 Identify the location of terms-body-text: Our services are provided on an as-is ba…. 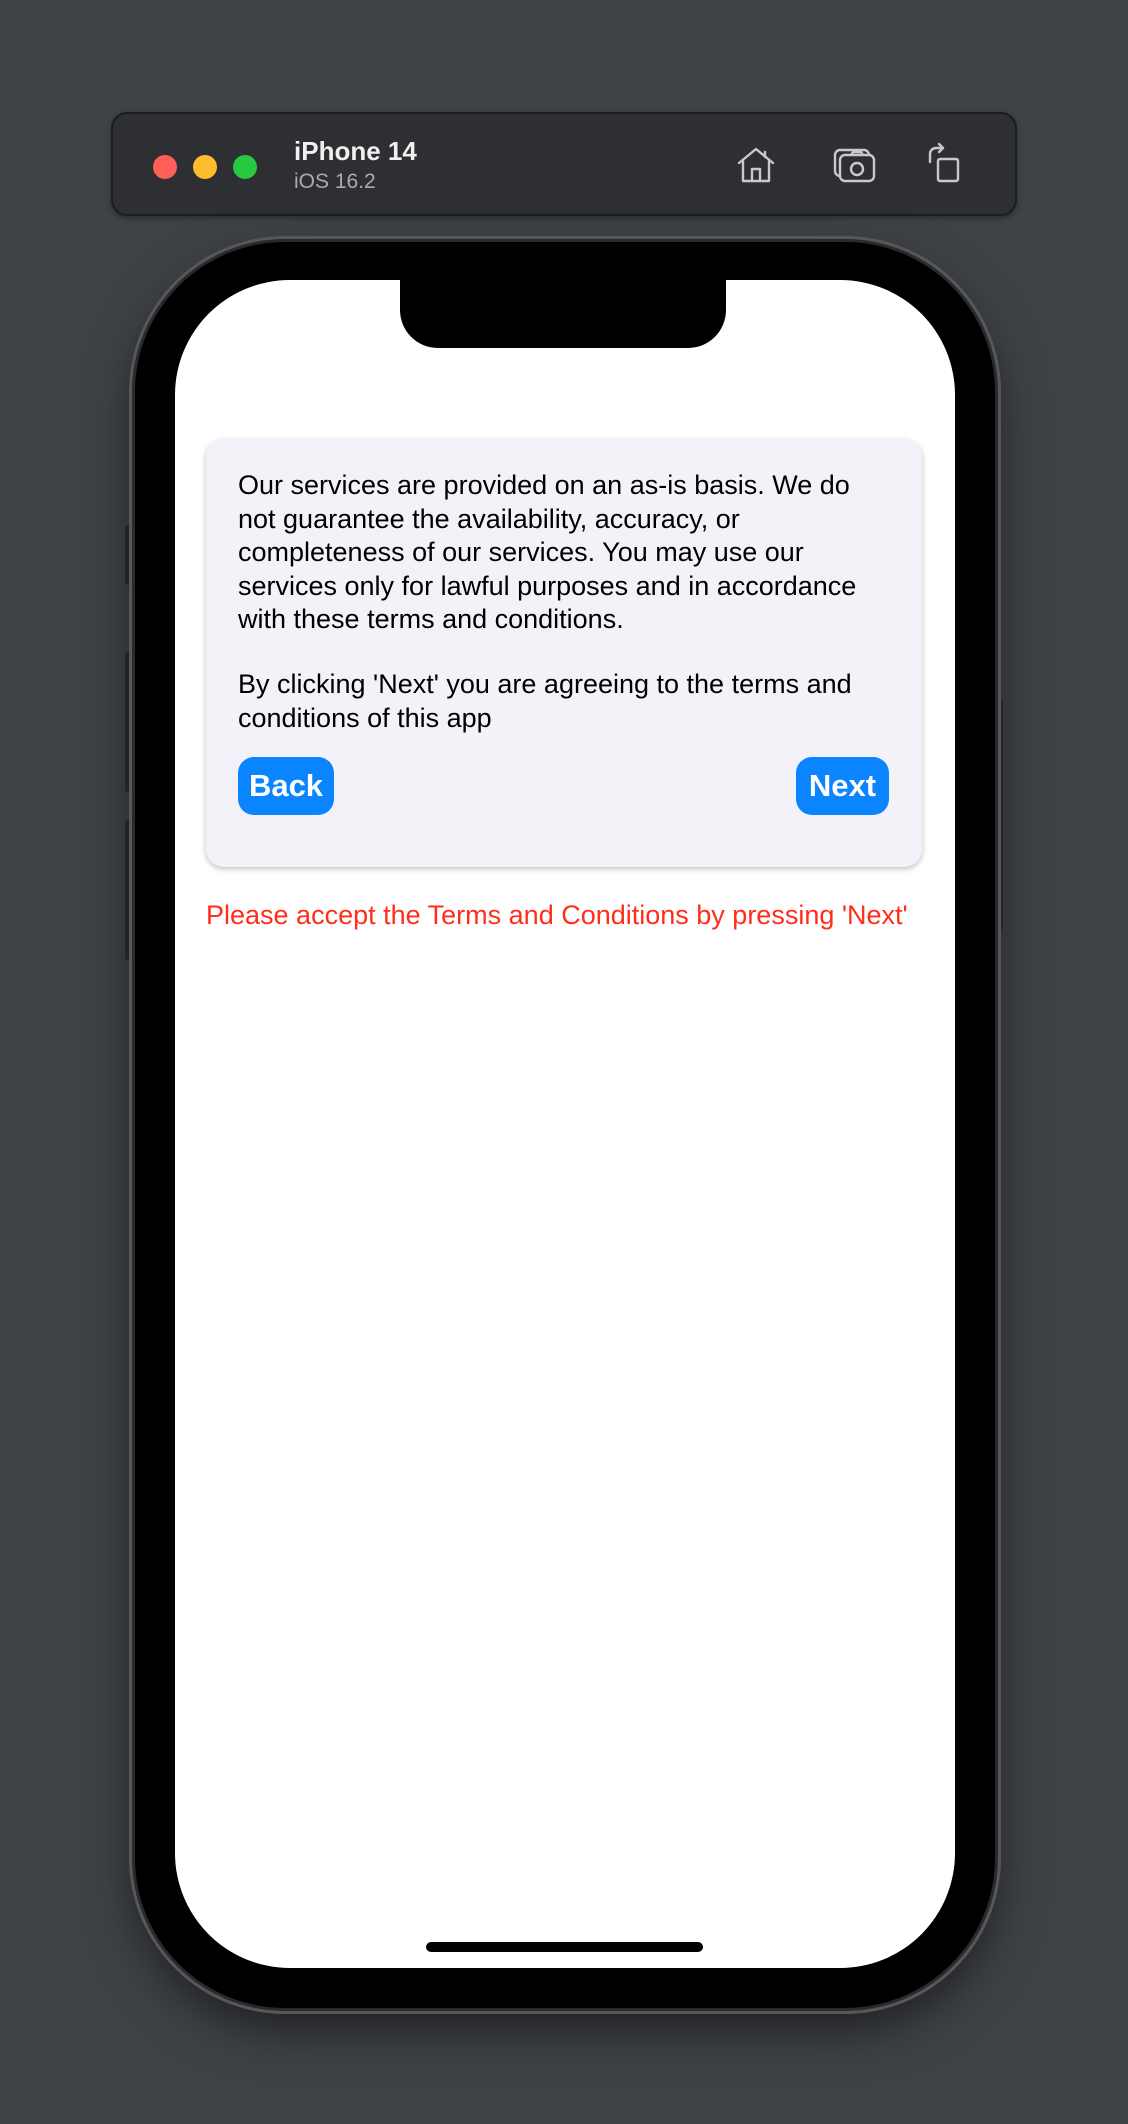
(547, 552).